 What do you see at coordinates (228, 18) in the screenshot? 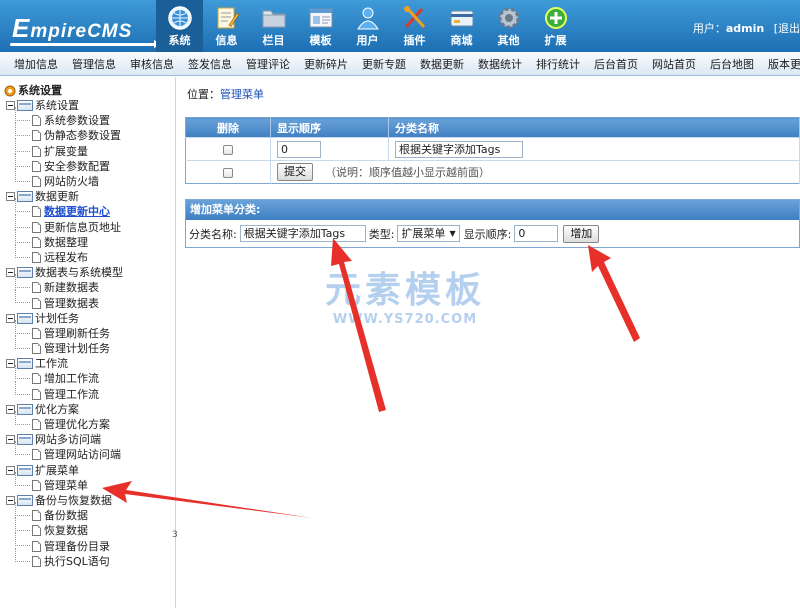
I see `edit-icon` at bounding box center [228, 18].